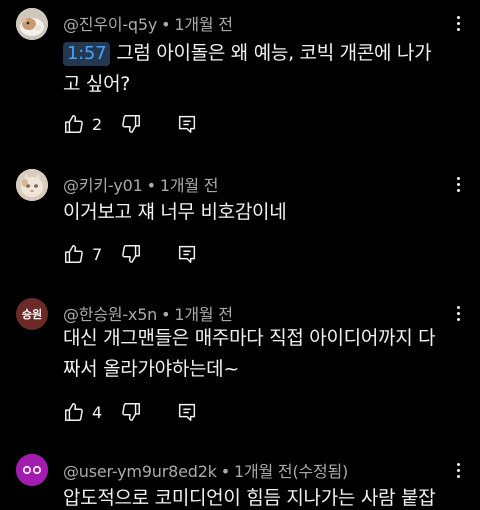 This screenshot has width=480, height=510. What do you see at coordinates (263, 69) in the screenshot?
I see `comment-text: 1:57 그럼 아이돌은 왜 예능, 코빅 개콘에 나가 고 싶어?` at bounding box center [263, 69].